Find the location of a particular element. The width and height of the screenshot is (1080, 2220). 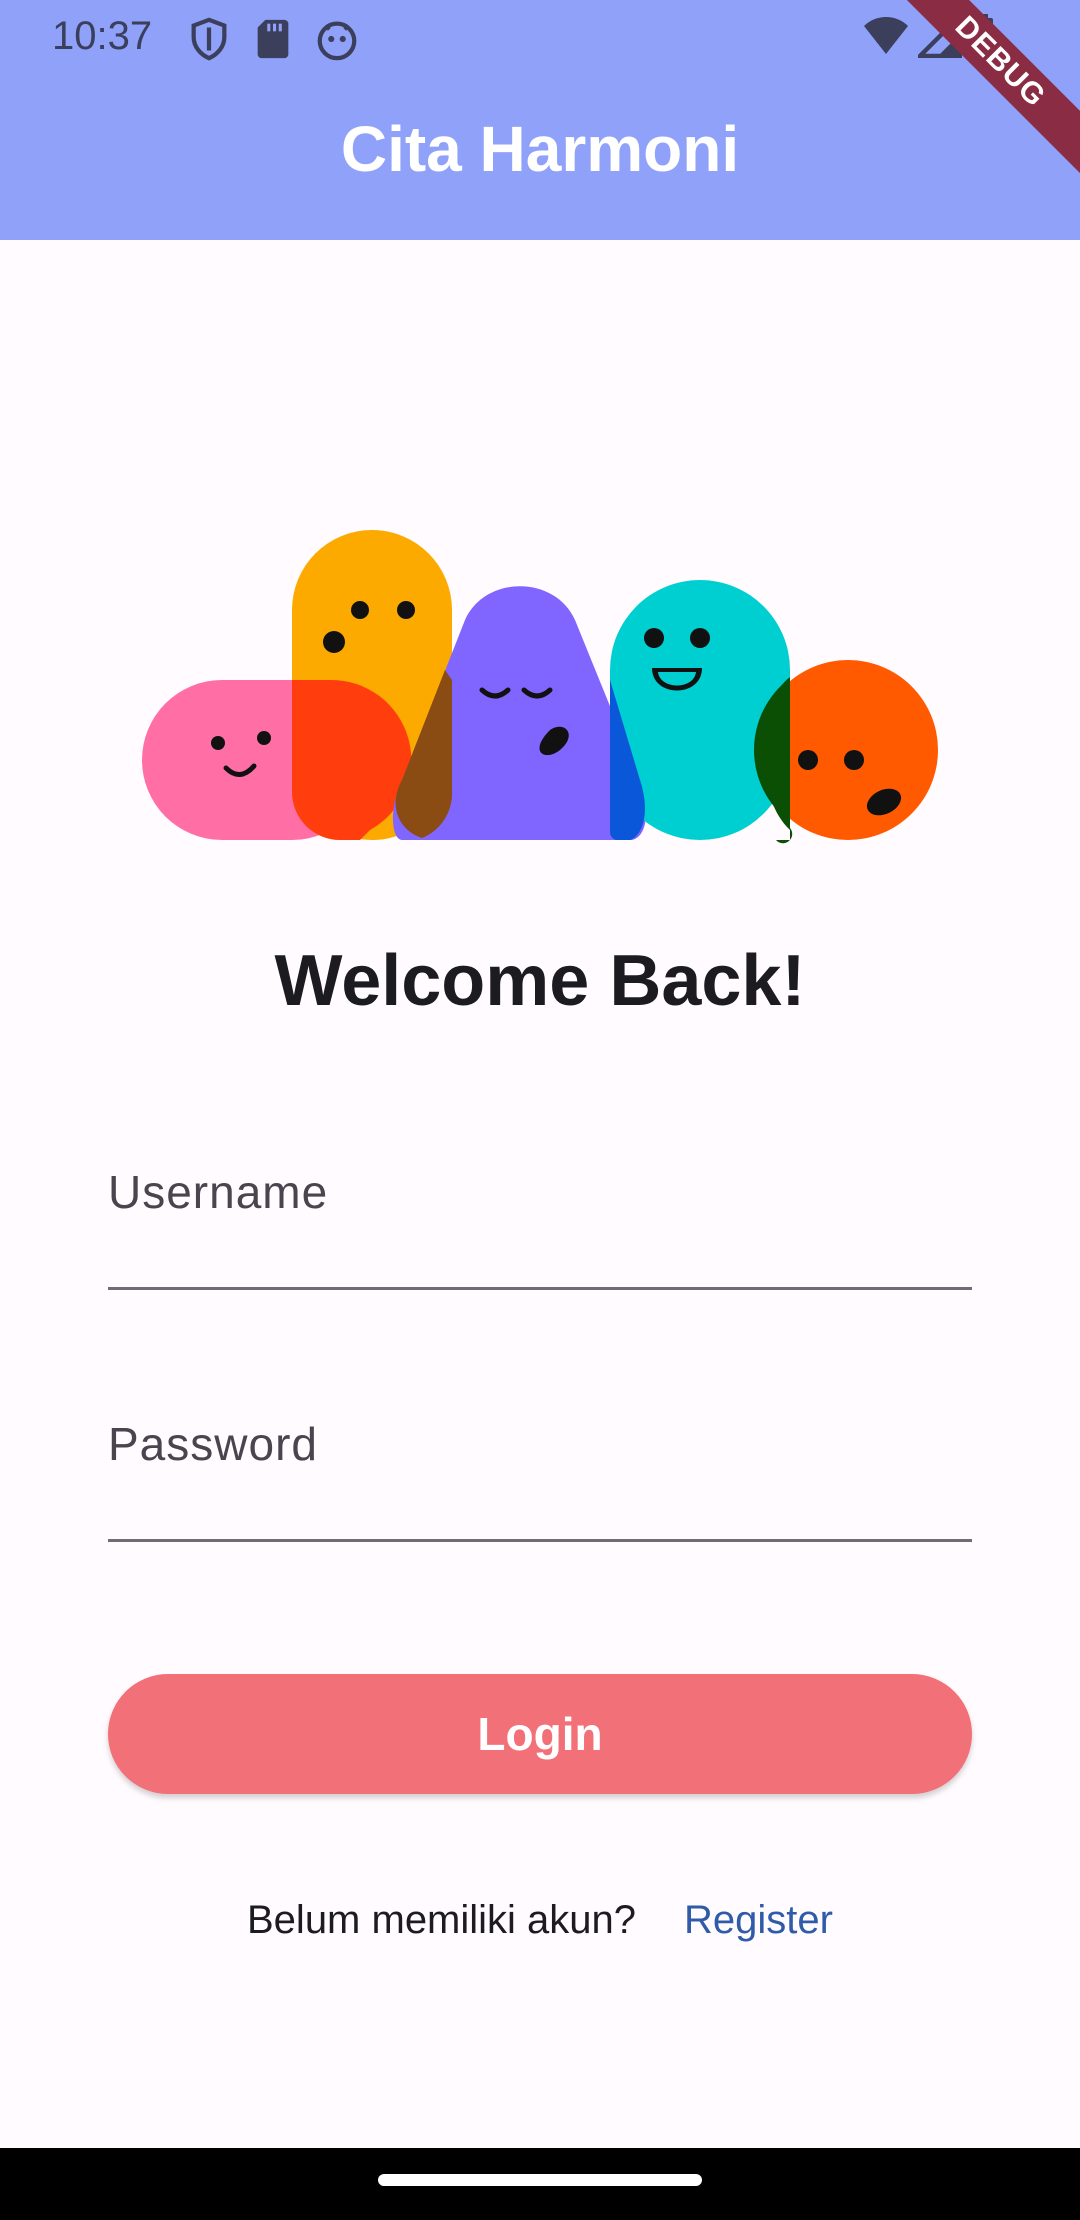

sd-card-icon is located at coordinates (273, 39).